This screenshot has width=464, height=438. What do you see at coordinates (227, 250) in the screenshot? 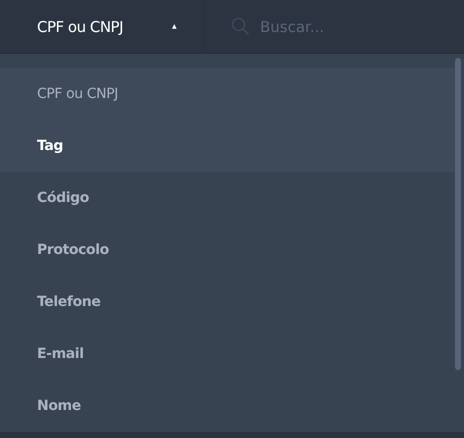
I see `menu-item: Protocolo` at bounding box center [227, 250].